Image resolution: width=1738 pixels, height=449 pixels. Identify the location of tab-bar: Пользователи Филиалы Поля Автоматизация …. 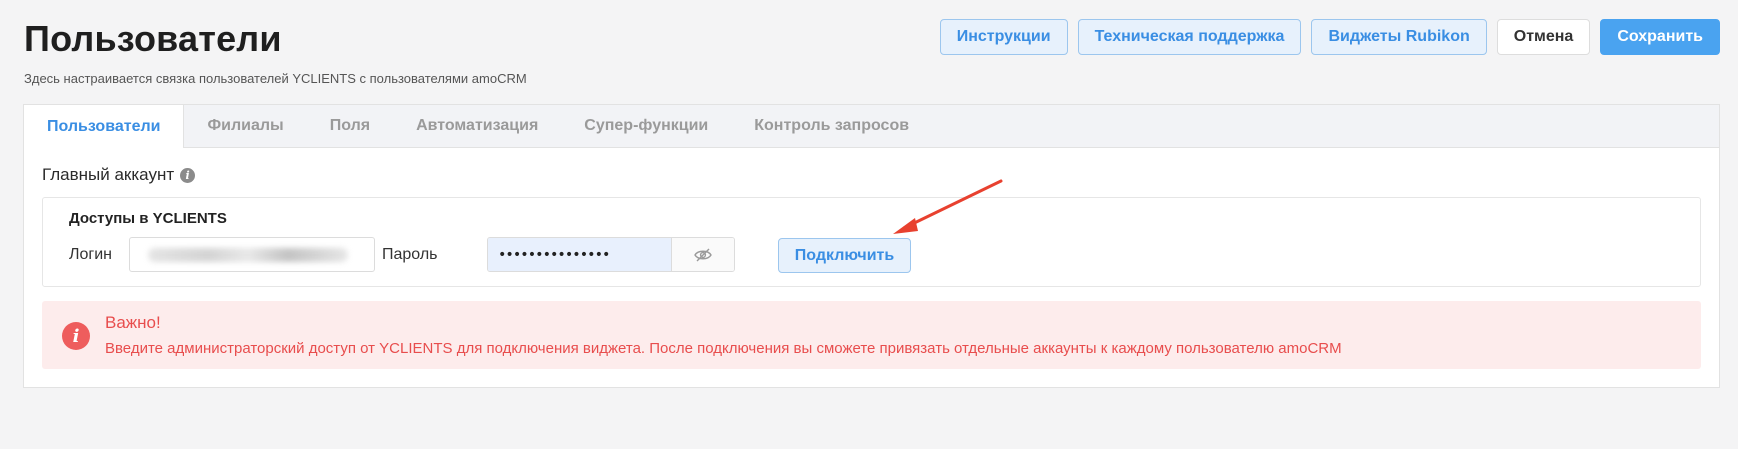
(871, 126).